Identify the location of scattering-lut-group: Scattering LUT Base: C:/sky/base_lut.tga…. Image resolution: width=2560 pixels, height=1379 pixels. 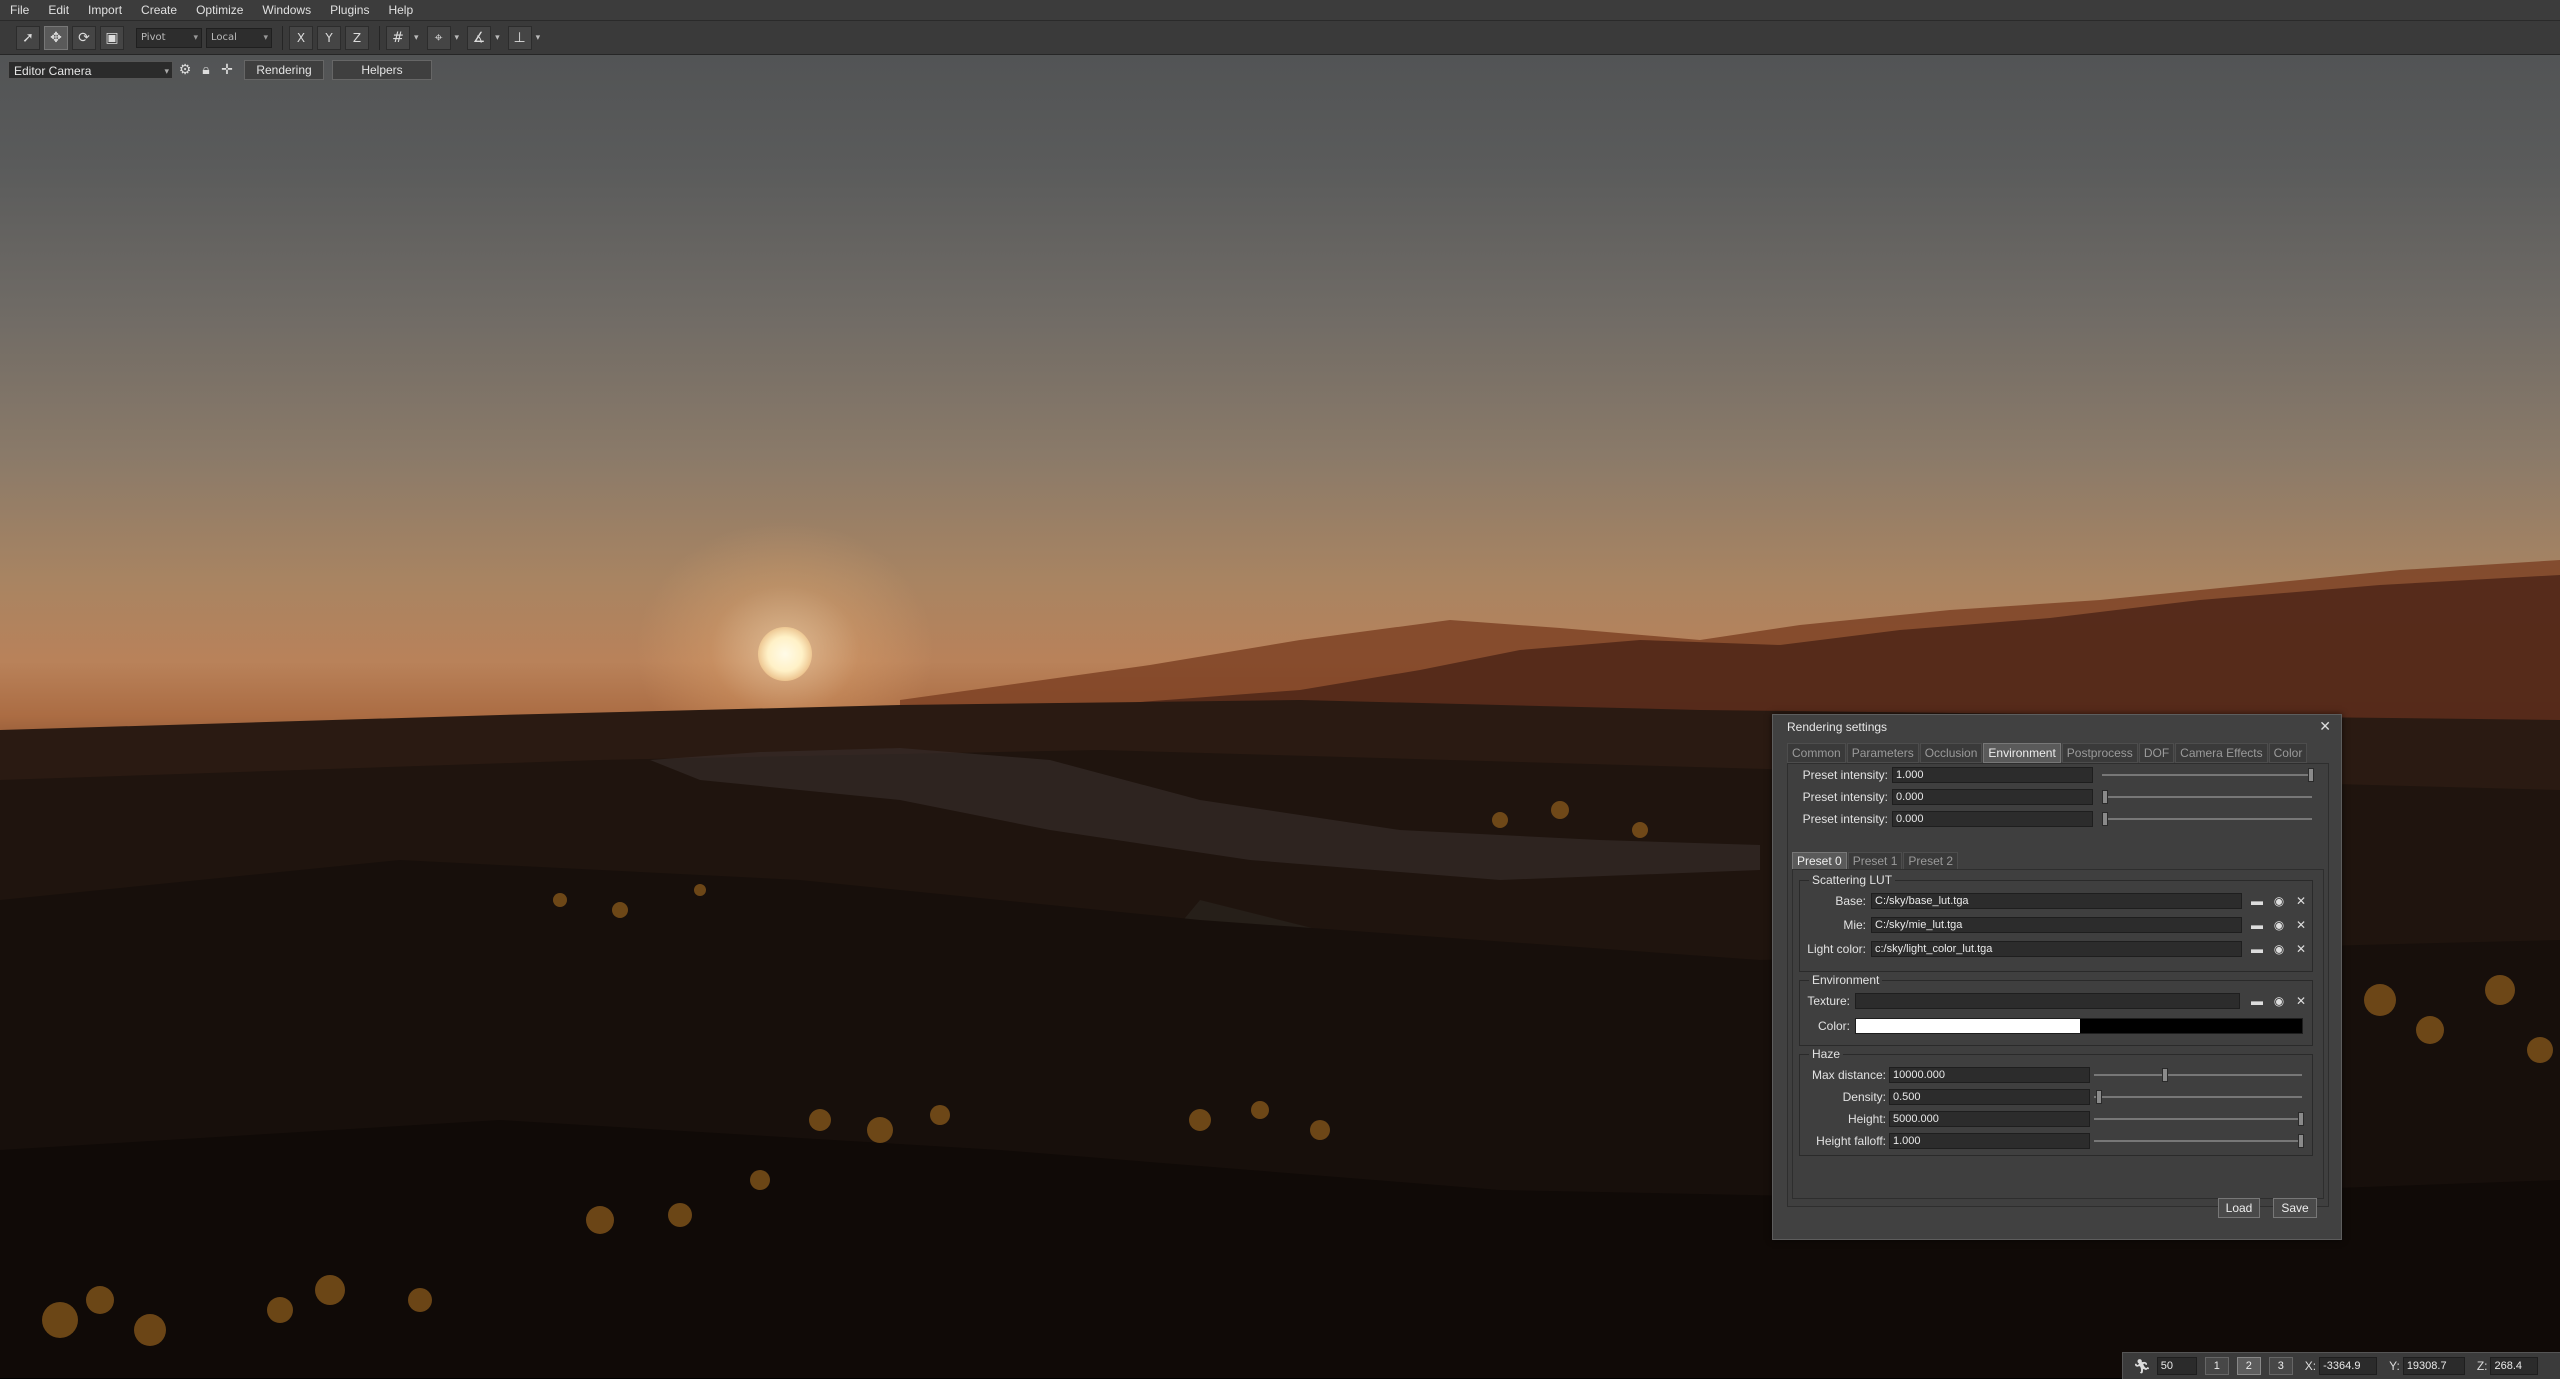
(2056, 922).